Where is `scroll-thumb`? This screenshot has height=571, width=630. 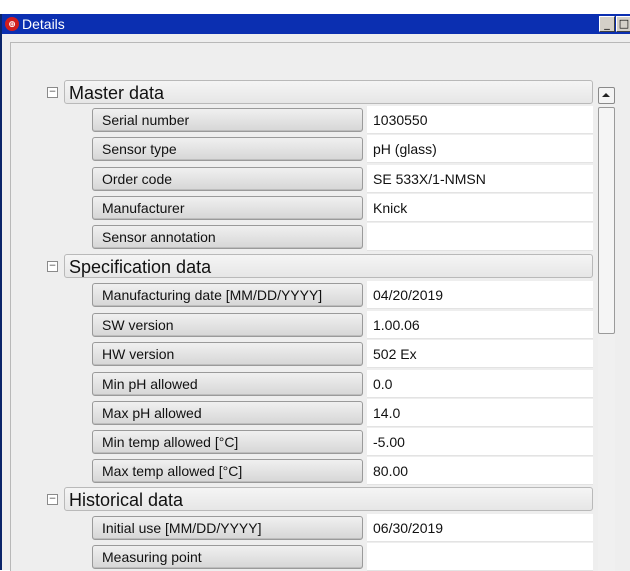 scroll-thumb is located at coordinates (606, 220).